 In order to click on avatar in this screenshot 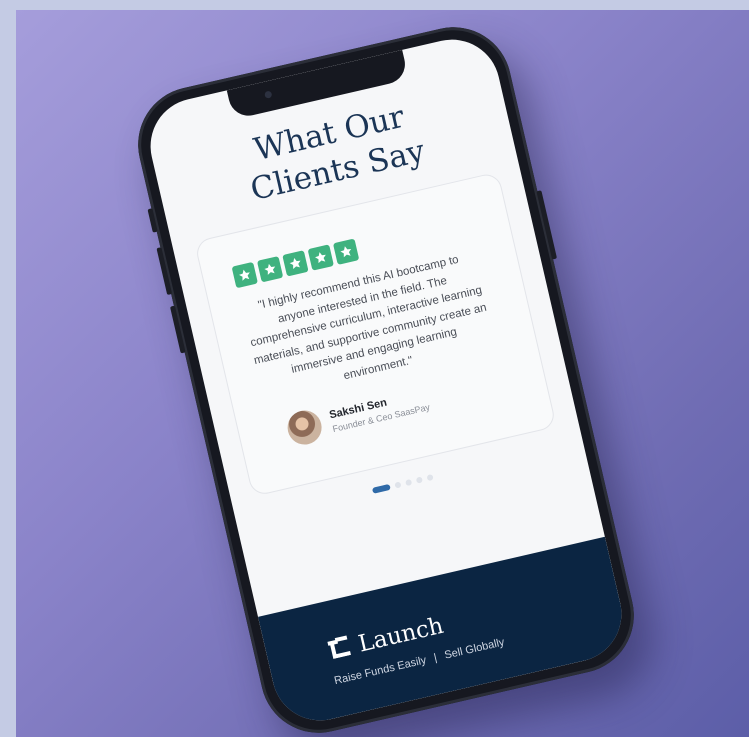, I will do `click(304, 427)`.